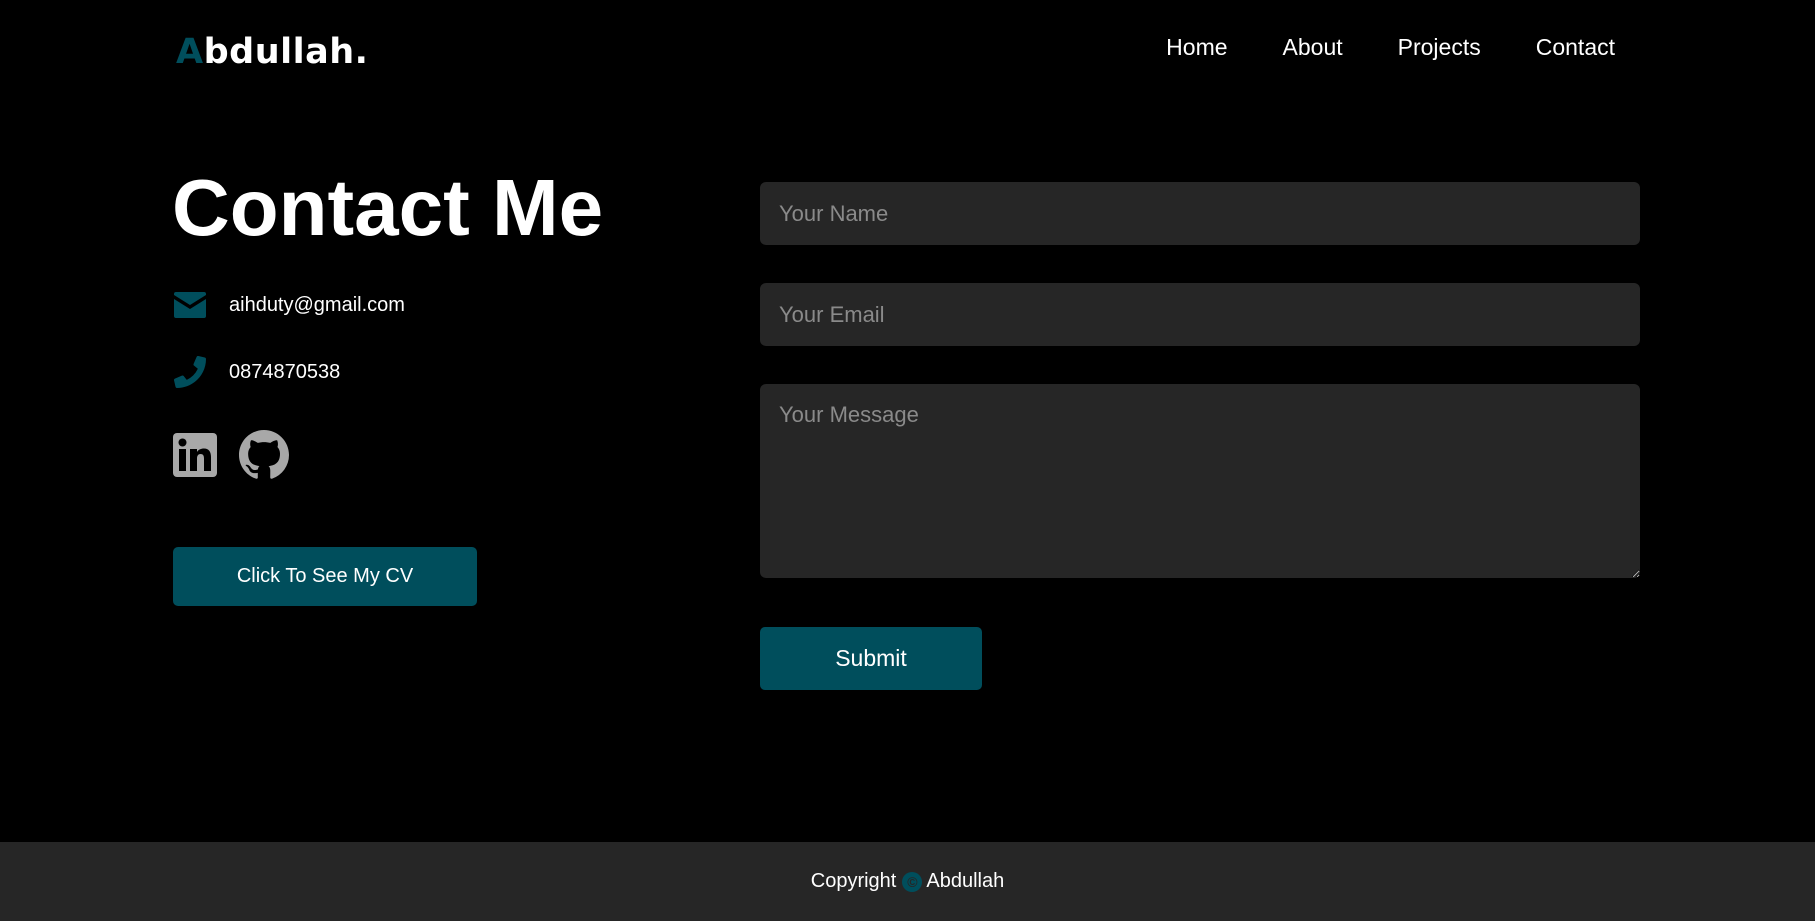  What do you see at coordinates (1200, 213) in the screenshot?
I see `name-input` at bounding box center [1200, 213].